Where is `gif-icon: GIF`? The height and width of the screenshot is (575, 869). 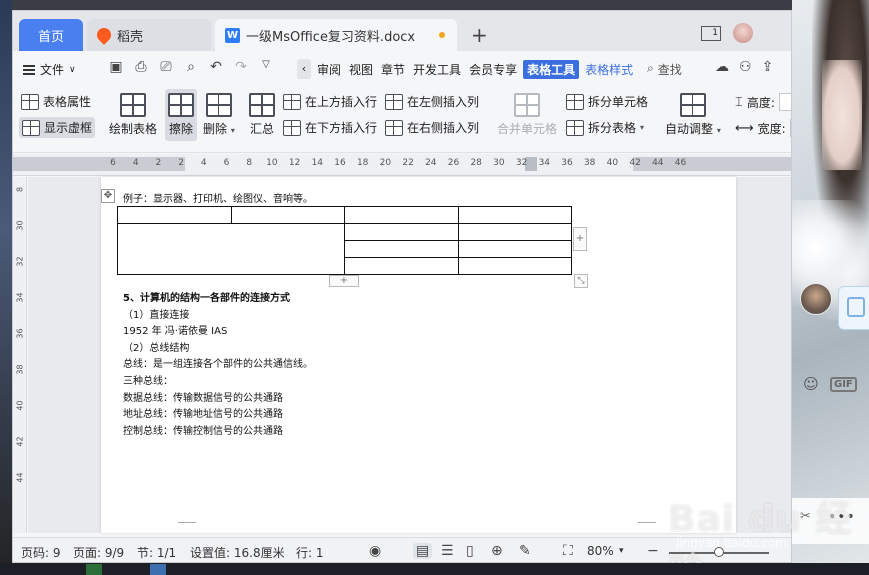 gif-icon: GIF is located at coordinates (843, 384).